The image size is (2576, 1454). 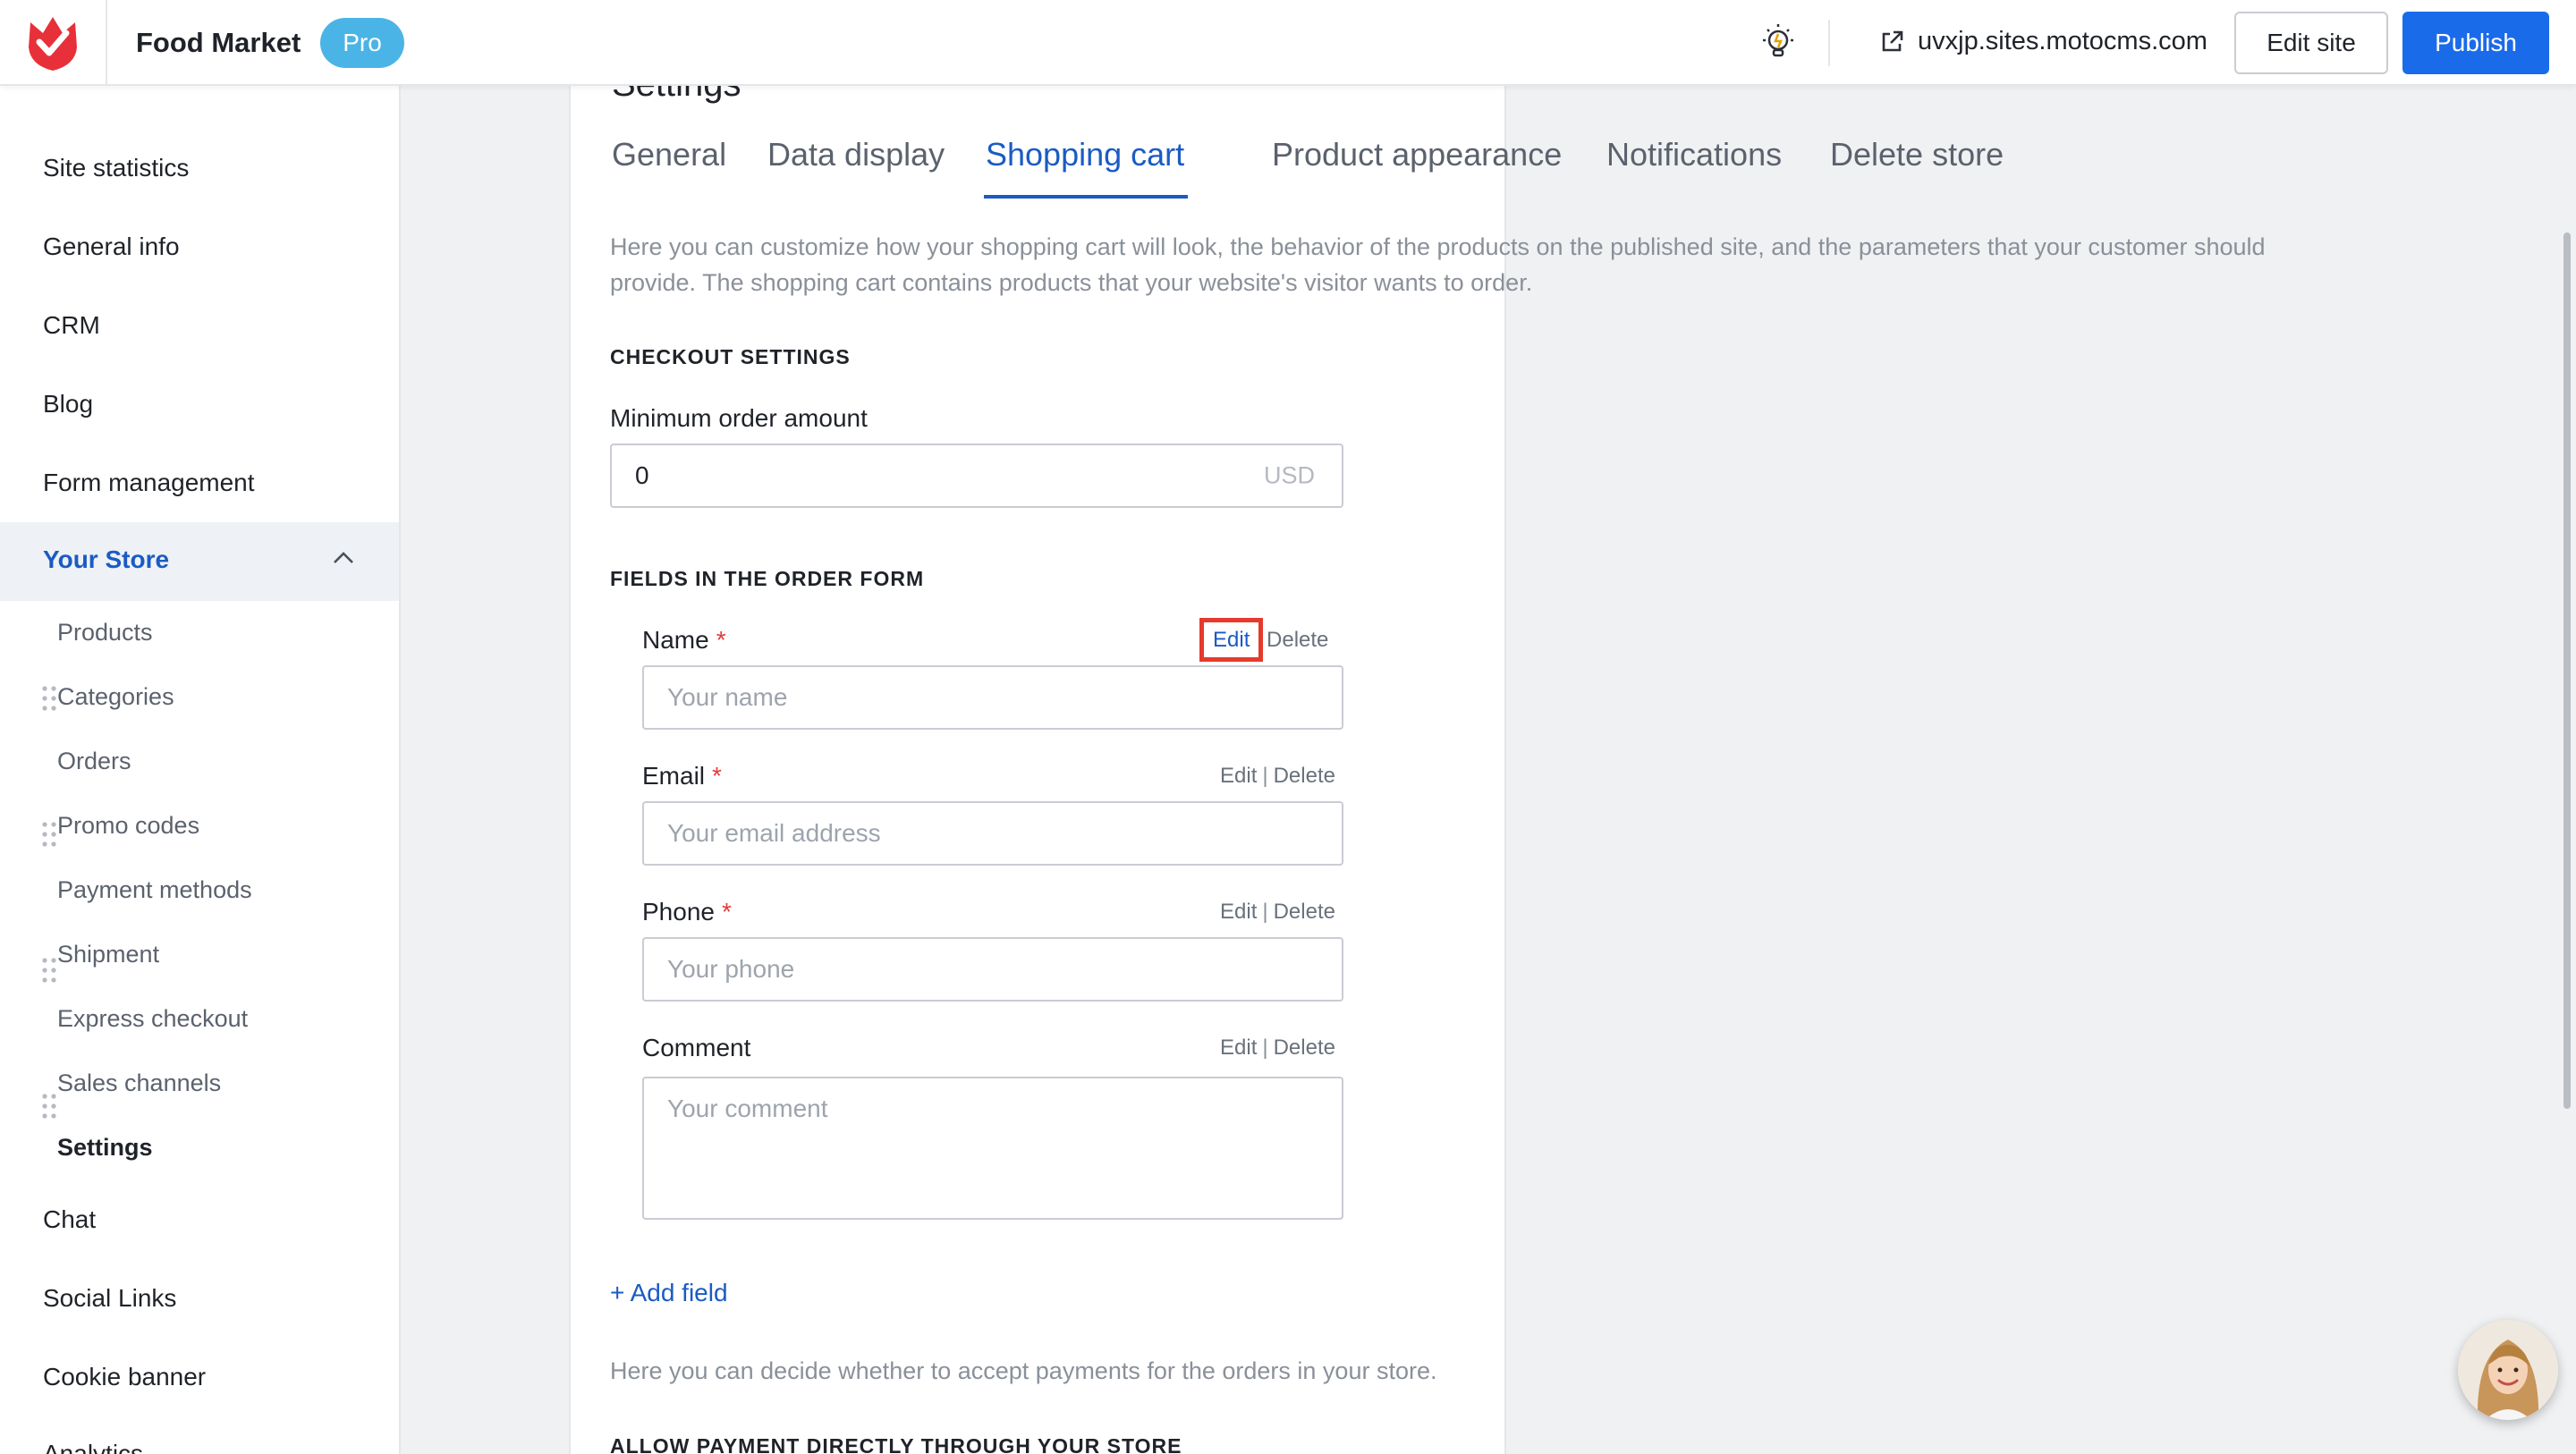 What do you see at coordinates (2062, 41) in the screenshot?
I see `site-url-text: uvxjp.sites.motocms.com` at bounding box center [2062, 41].